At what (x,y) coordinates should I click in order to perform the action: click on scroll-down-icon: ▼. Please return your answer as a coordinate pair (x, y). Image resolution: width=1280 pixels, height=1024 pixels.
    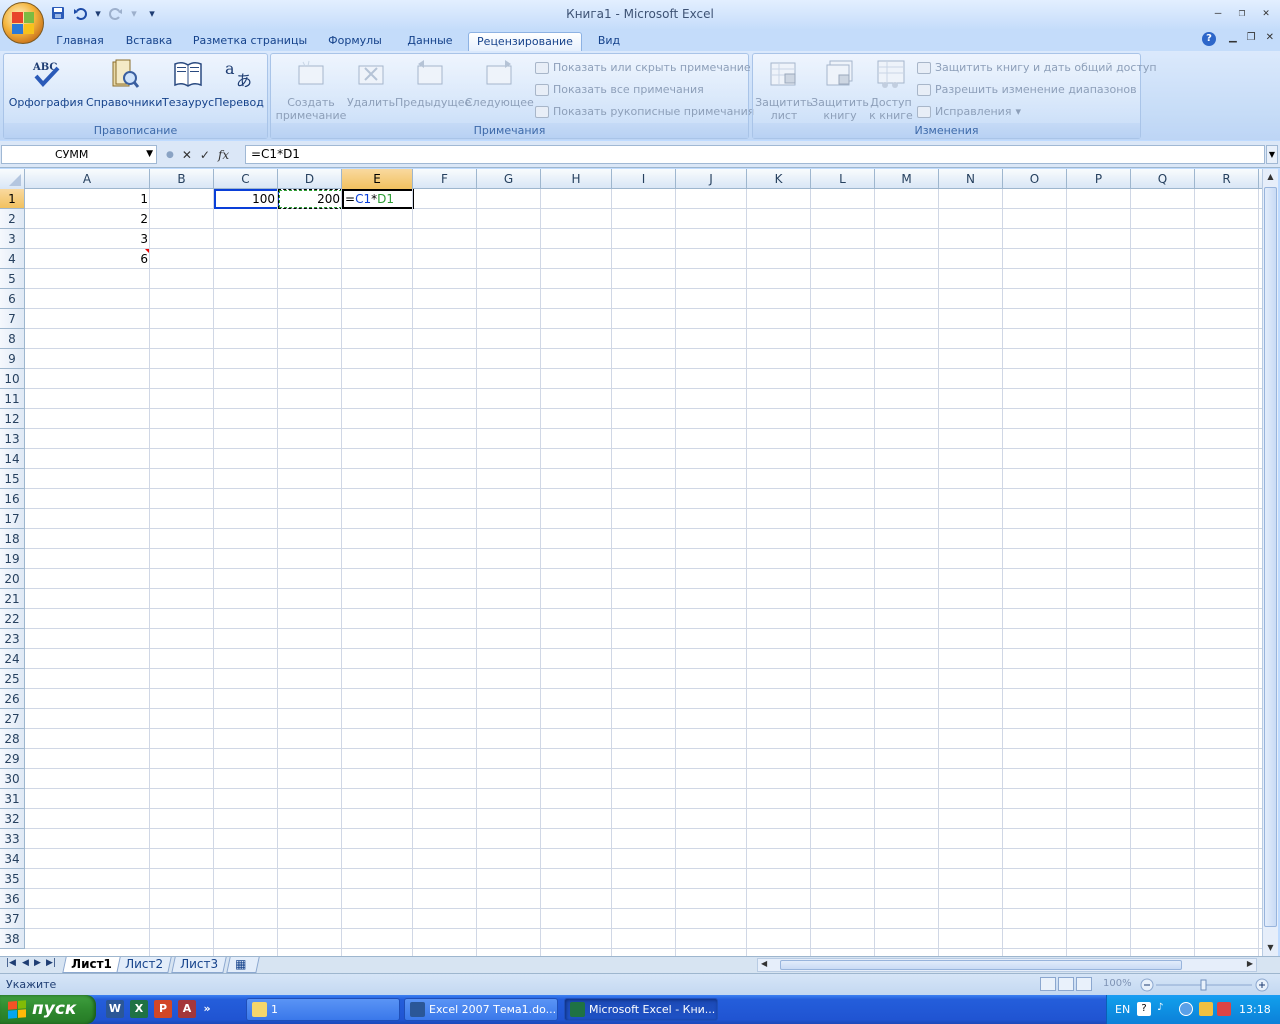
    Looking at the image, I should click on (1270, 948).